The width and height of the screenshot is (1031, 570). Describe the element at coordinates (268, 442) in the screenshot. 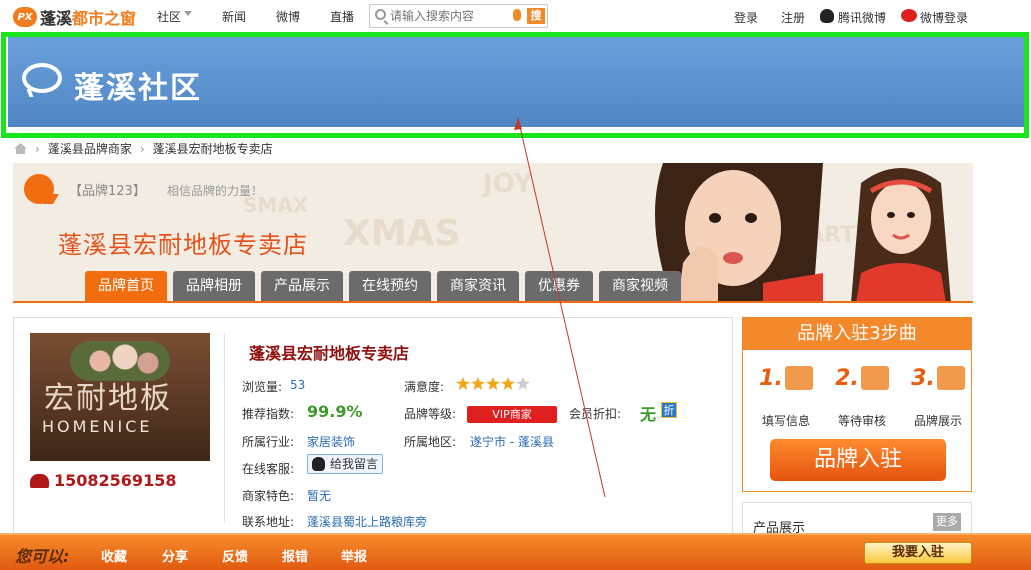

I see `industry-label: 所属行业:` at that location.